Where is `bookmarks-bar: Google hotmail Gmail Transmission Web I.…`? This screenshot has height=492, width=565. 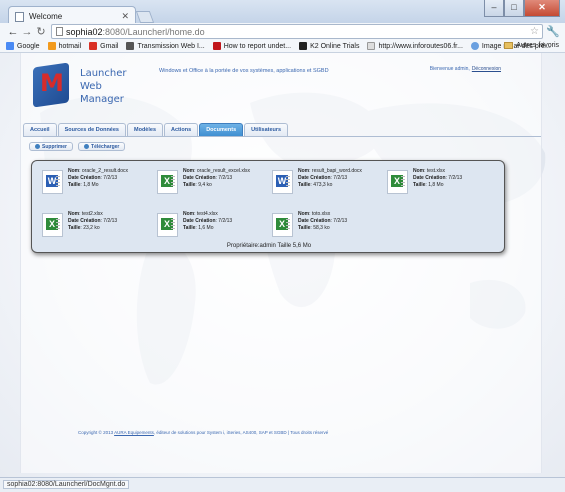
bookmarks-bar: Google hotmail Gmail Transmission Web I.… is located at coordinates (282, 46).